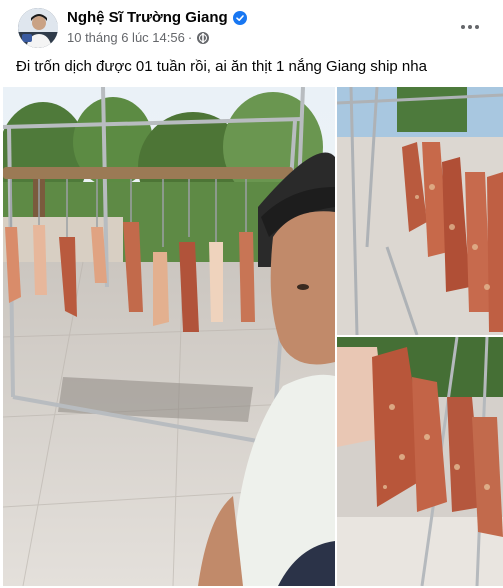 The image size is (503, 588). Describe the element at coordinates (126, 37) in the screenshot. I see `post-timestamp: 10 tháng 6 lúc 14:56` at that location.